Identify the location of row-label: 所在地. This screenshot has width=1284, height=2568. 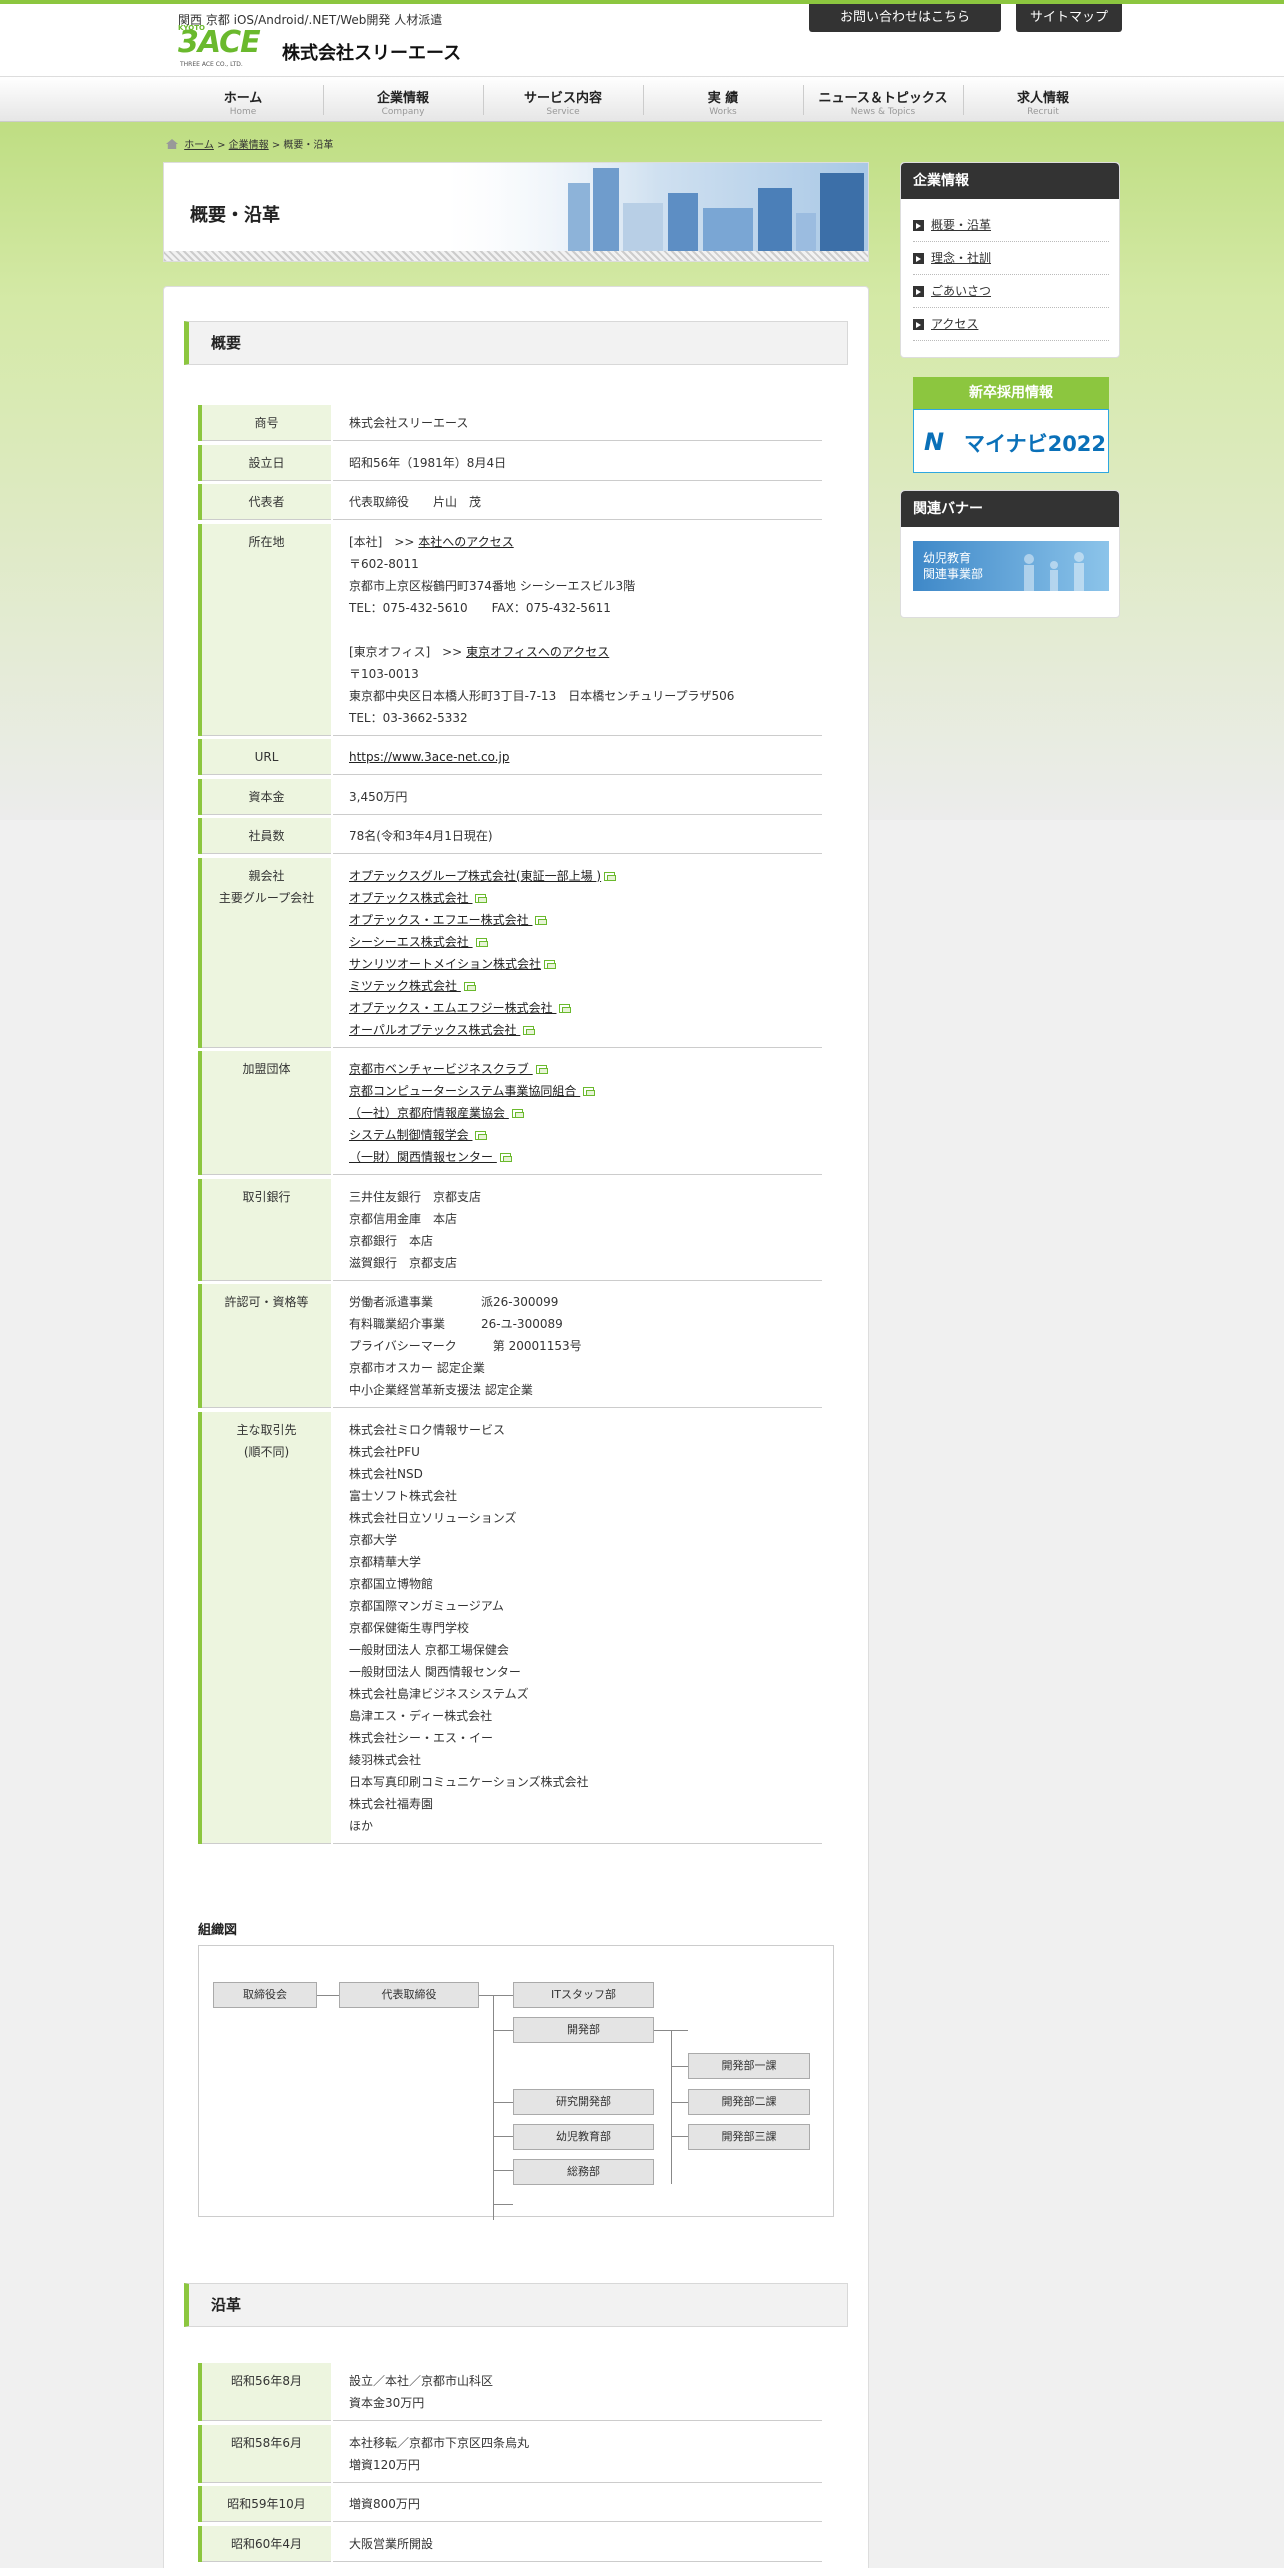
(265, 629).